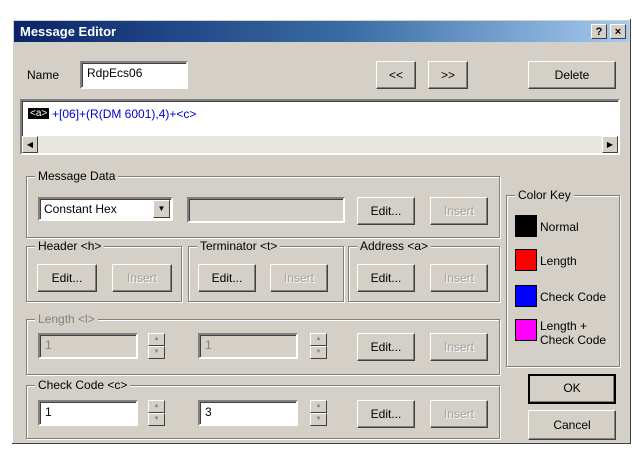 The height and width of the screenshot is (450, 632). Describe the element at coordinates (318, 346) in the screenshot. I see `length-end-spinner: ▲ ▼` at that location.